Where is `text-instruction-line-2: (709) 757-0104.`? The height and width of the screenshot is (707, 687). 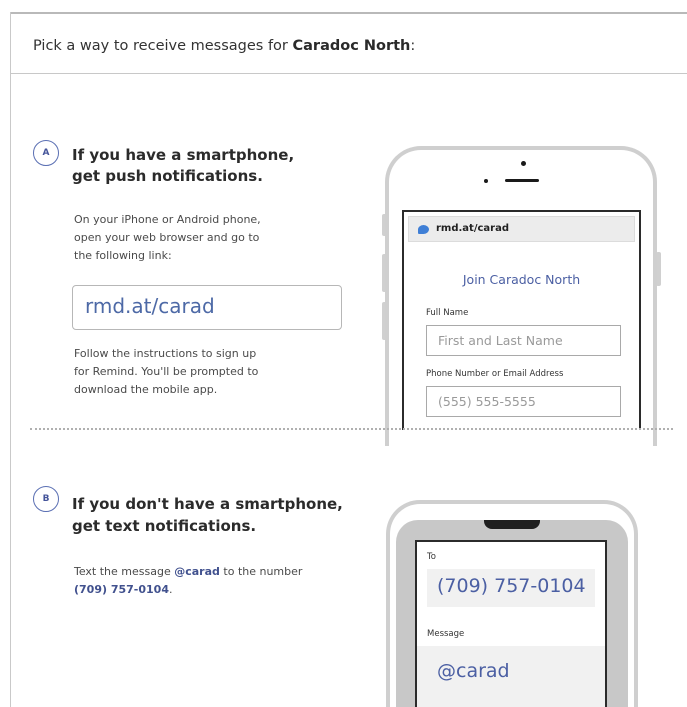
text-instruction-line-2: (709) 757-0104. is located at coordinates (123, 590).